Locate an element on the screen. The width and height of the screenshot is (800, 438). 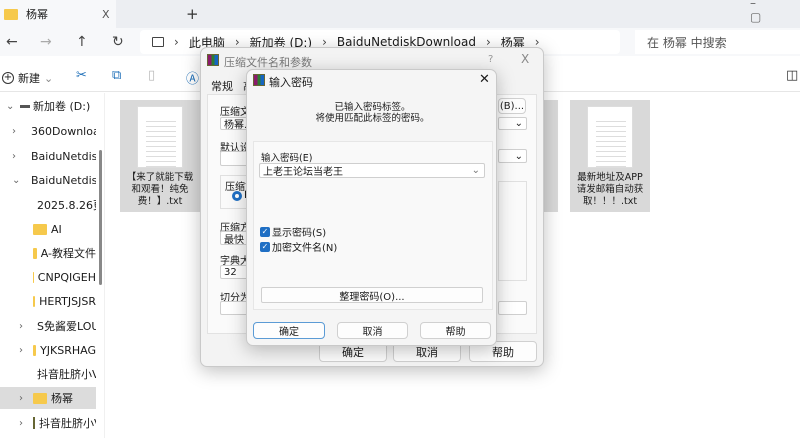
dialog-title: 输入密码 is located at coordinates (291, 82).